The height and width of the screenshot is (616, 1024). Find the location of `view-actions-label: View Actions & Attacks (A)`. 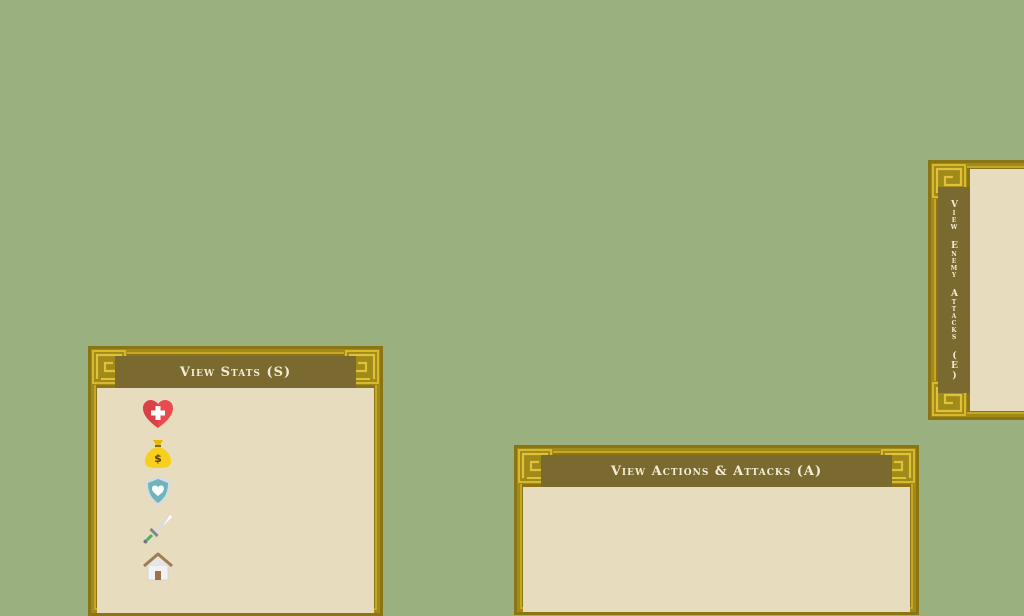

view-actions-label: View Actions & Attacks (A) is located at coordinates (716, 471).